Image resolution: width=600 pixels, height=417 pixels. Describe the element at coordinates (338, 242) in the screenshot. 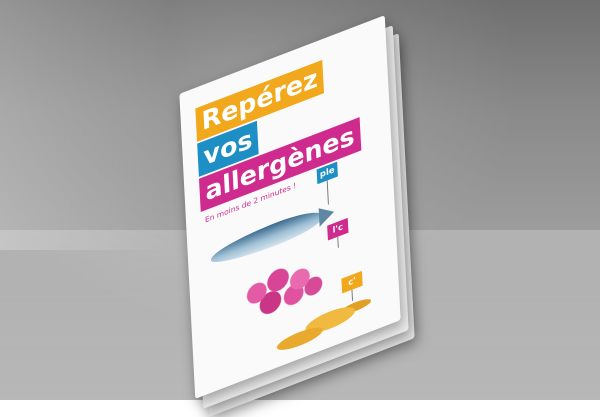

I see `pills-leader-line` at that location.